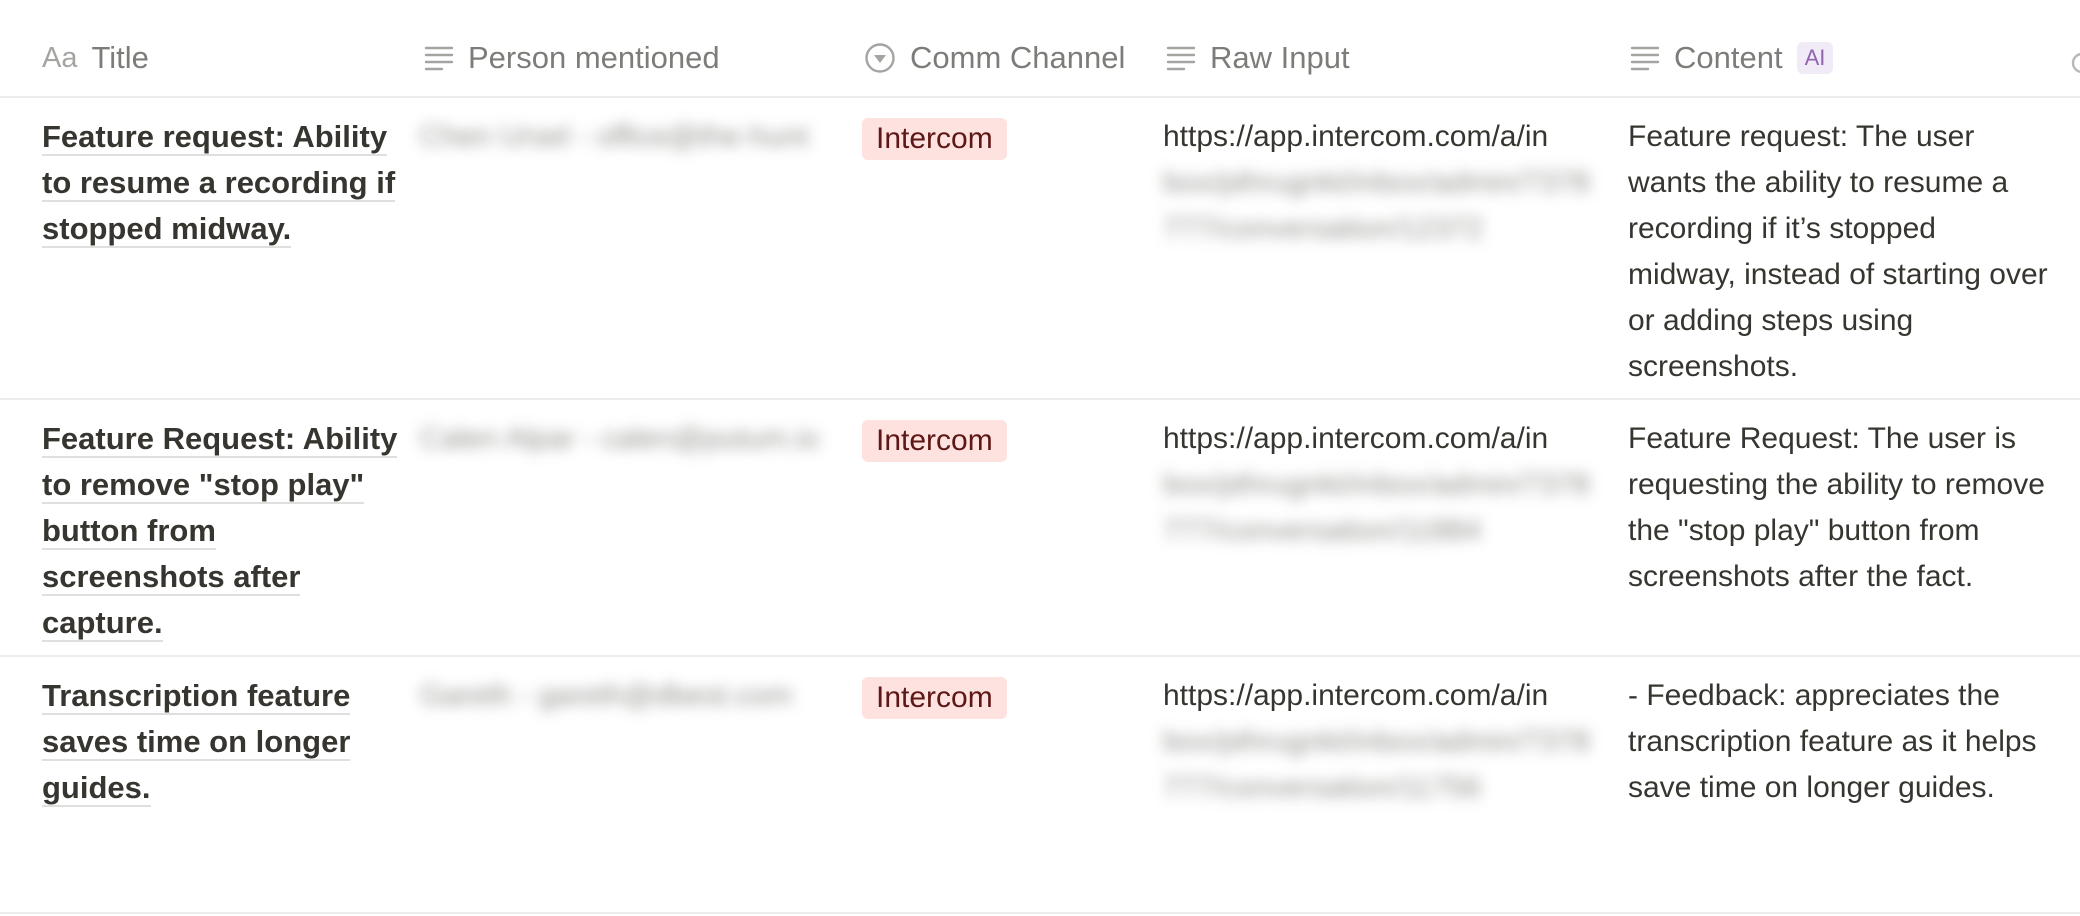 The height and width of the screenshot is (916, 2080). I want to click on column-header-label: Raw Input, so click(1280, 57).